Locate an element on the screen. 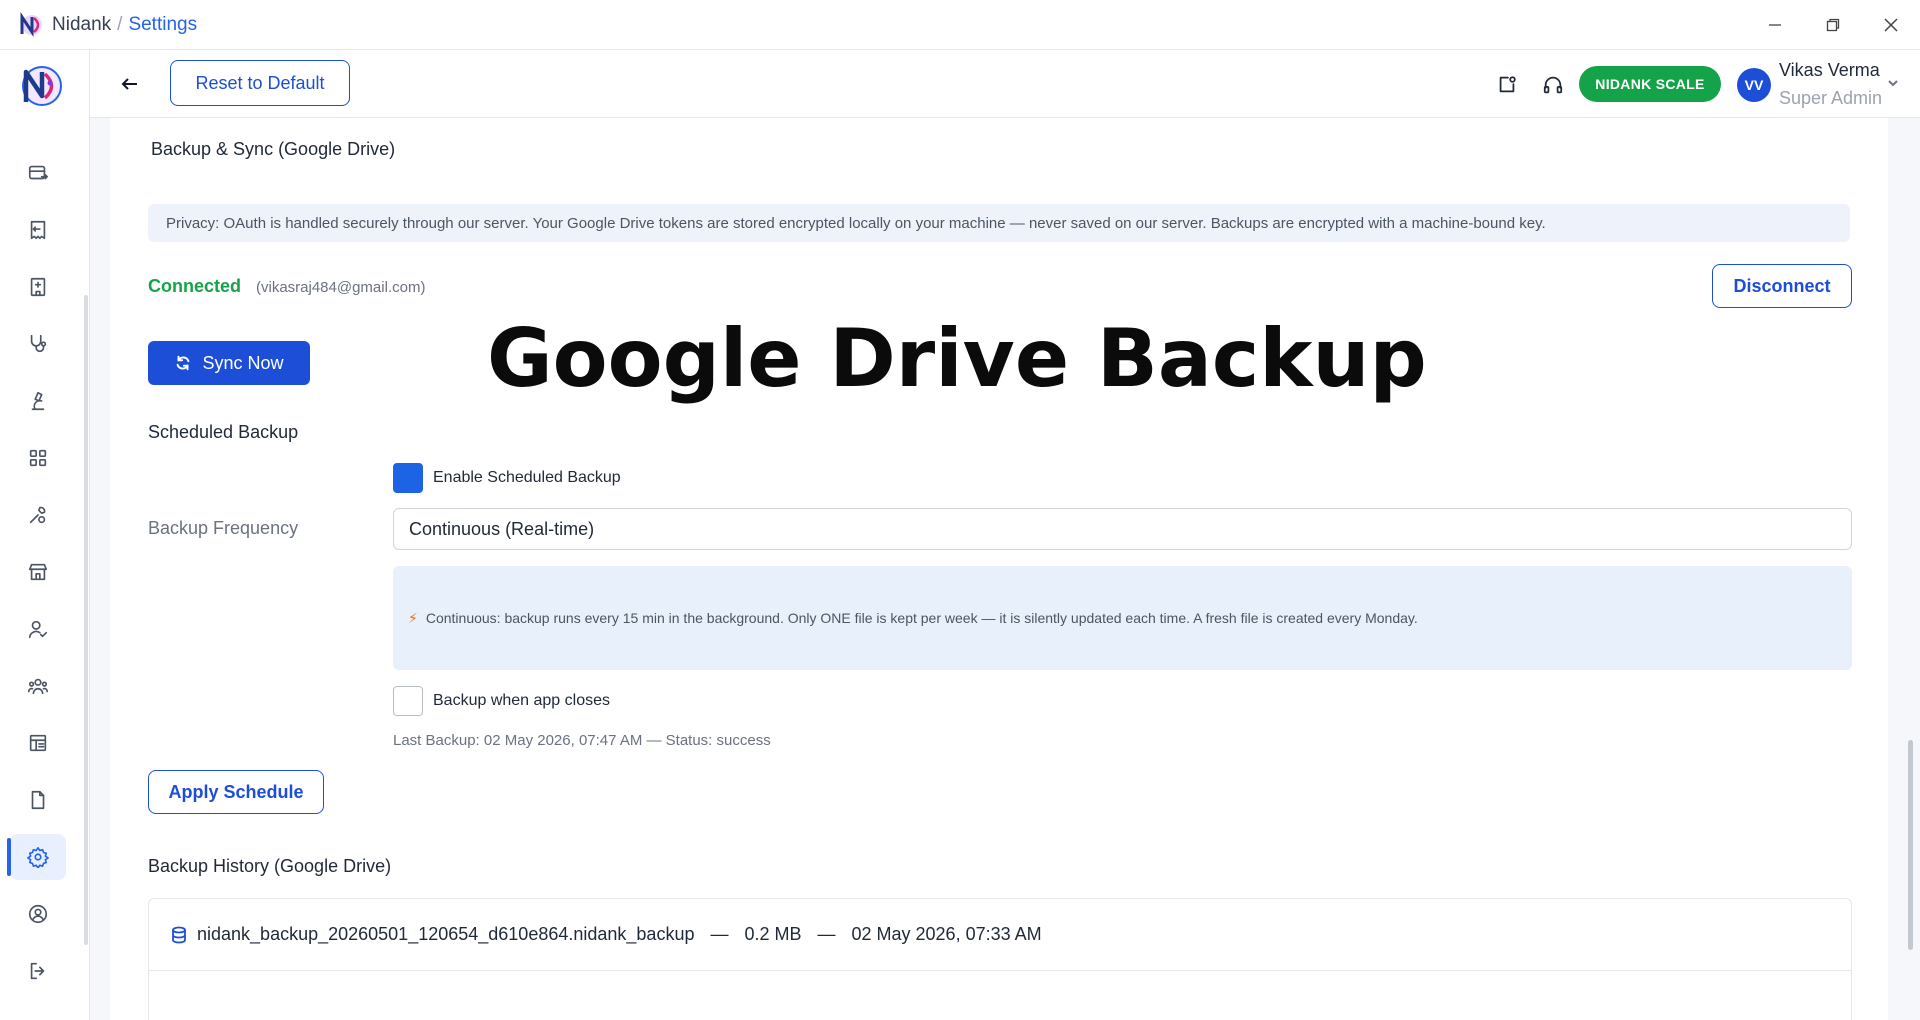 This screenshot has height=1020, width=1920. stethoscope-icon is located at coordinates (38, 343).